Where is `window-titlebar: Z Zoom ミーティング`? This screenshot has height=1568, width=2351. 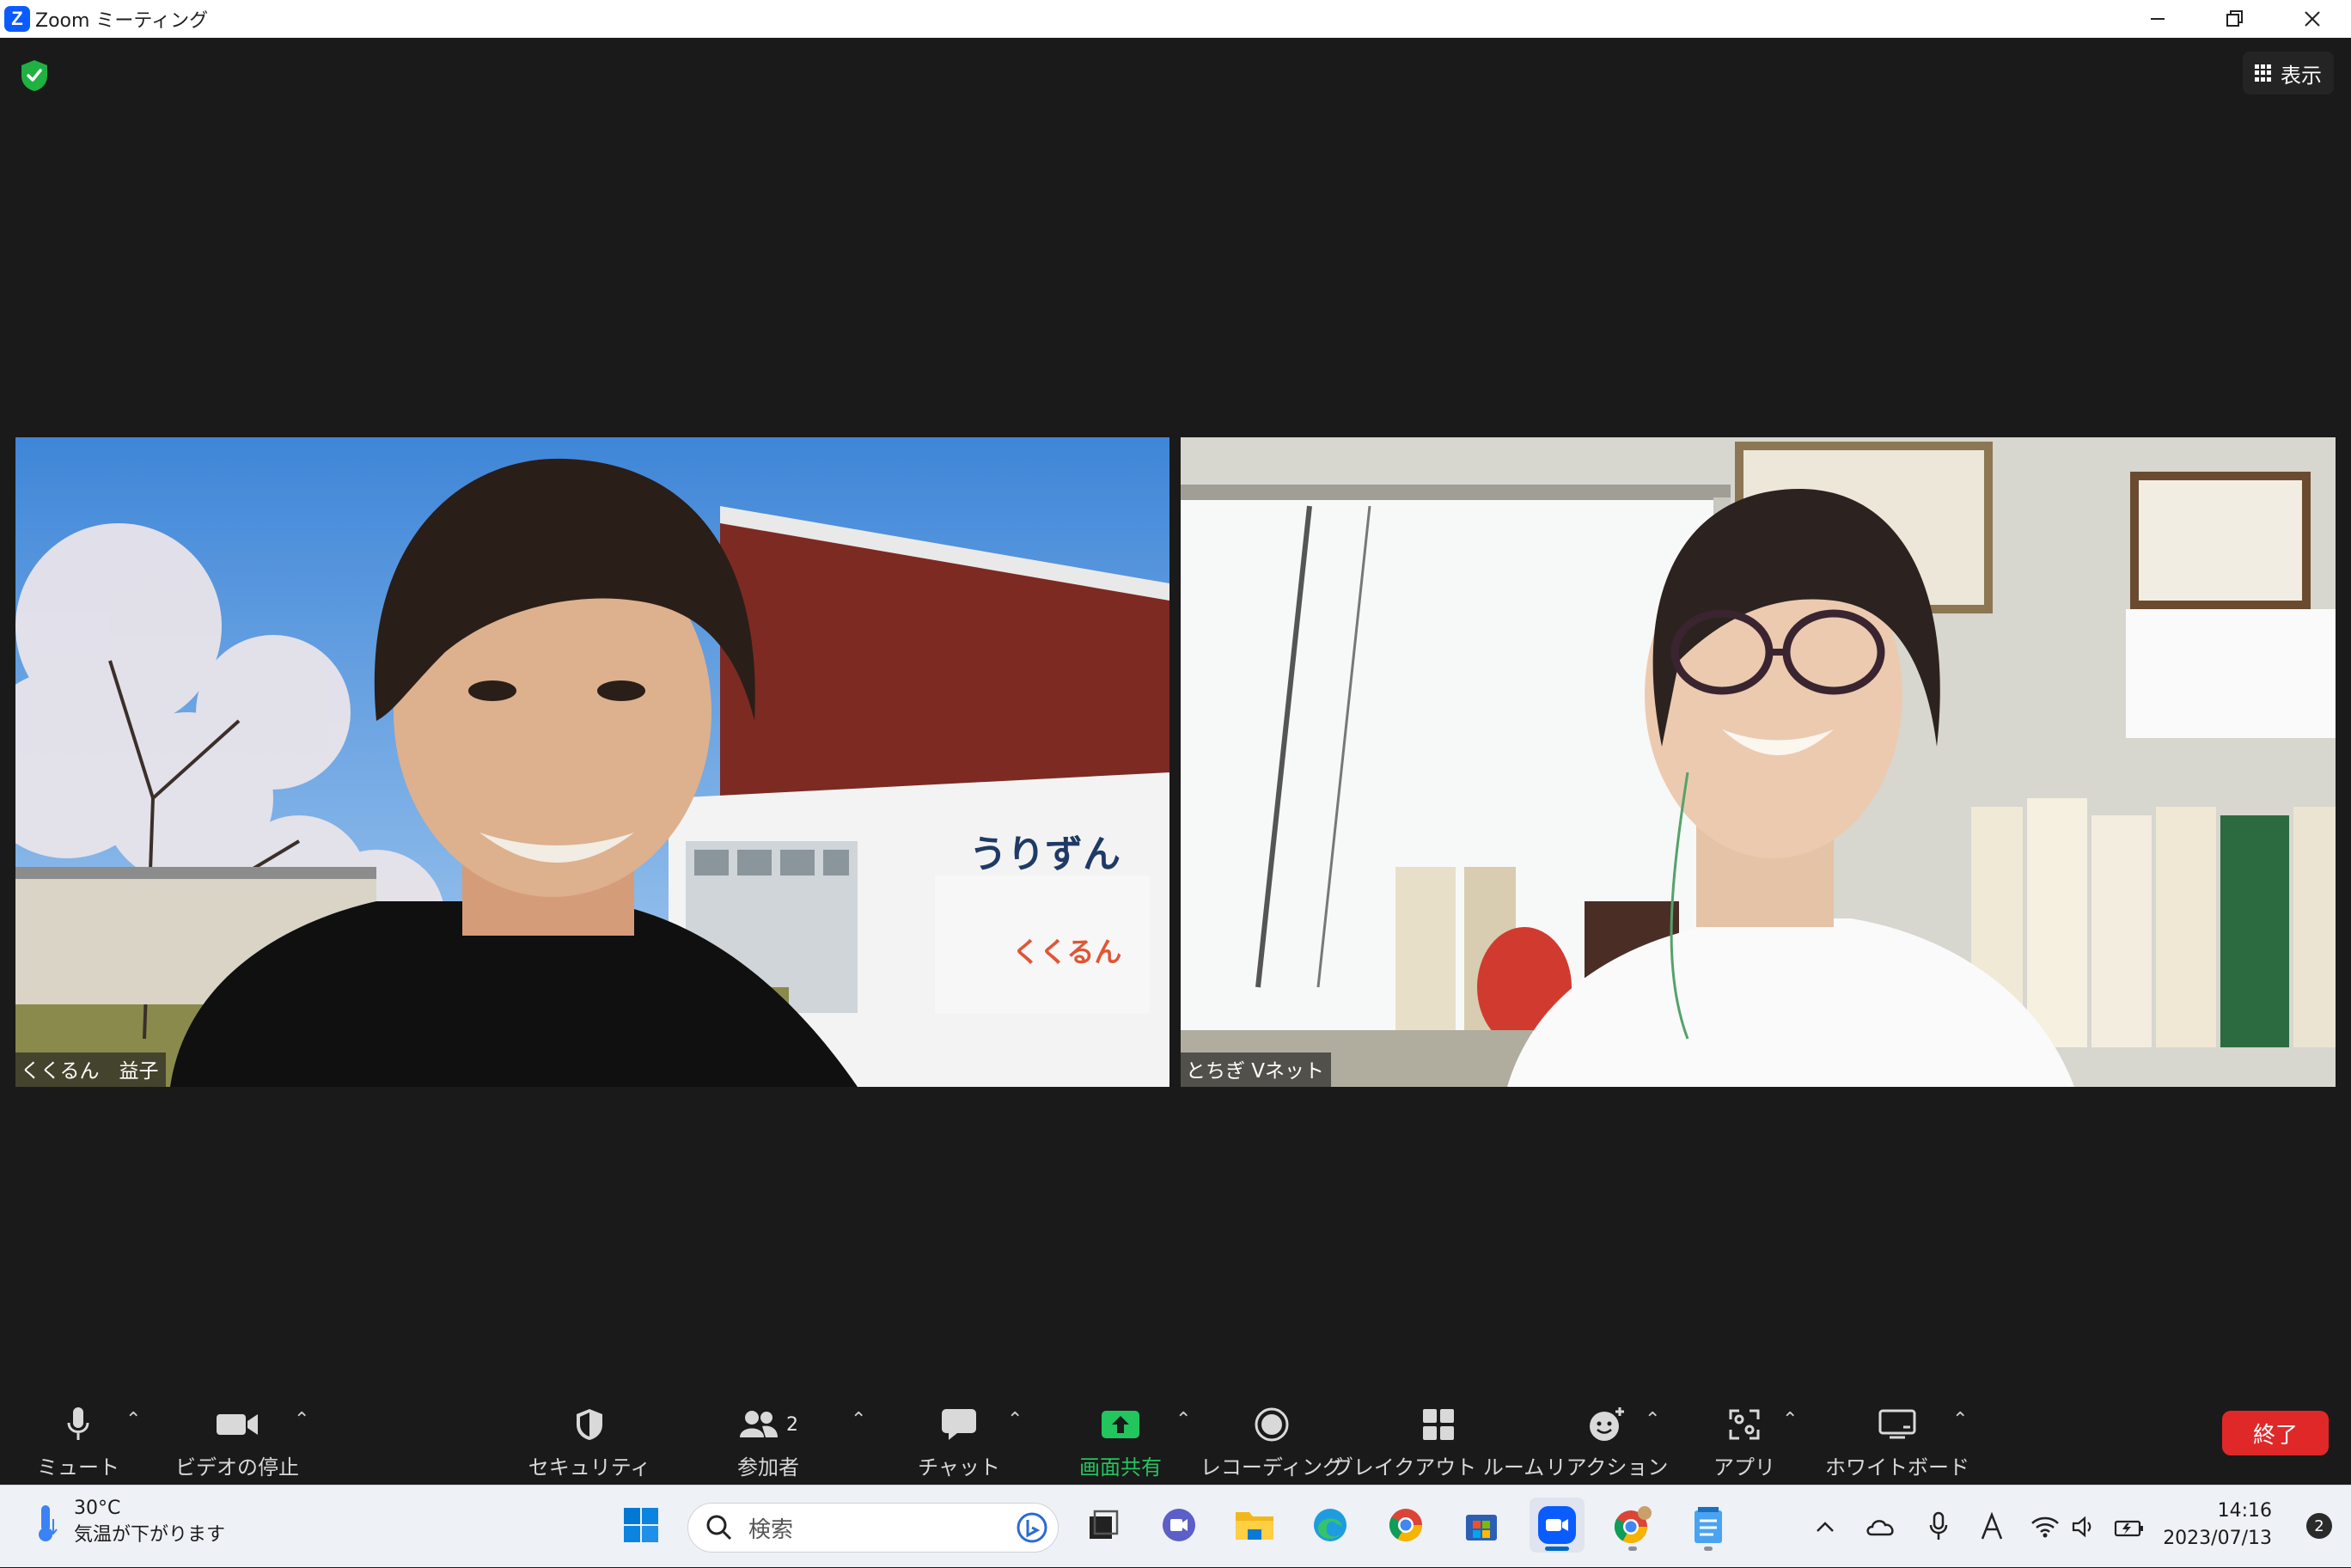
window-titlebar: Z Zoom ミーティング is located at coordinates (1175, 19).